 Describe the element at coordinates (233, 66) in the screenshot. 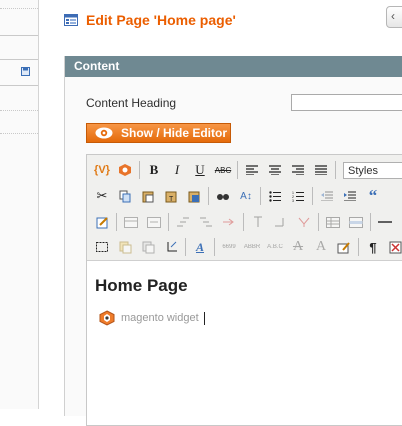

I see `section-title: Content` at that location.